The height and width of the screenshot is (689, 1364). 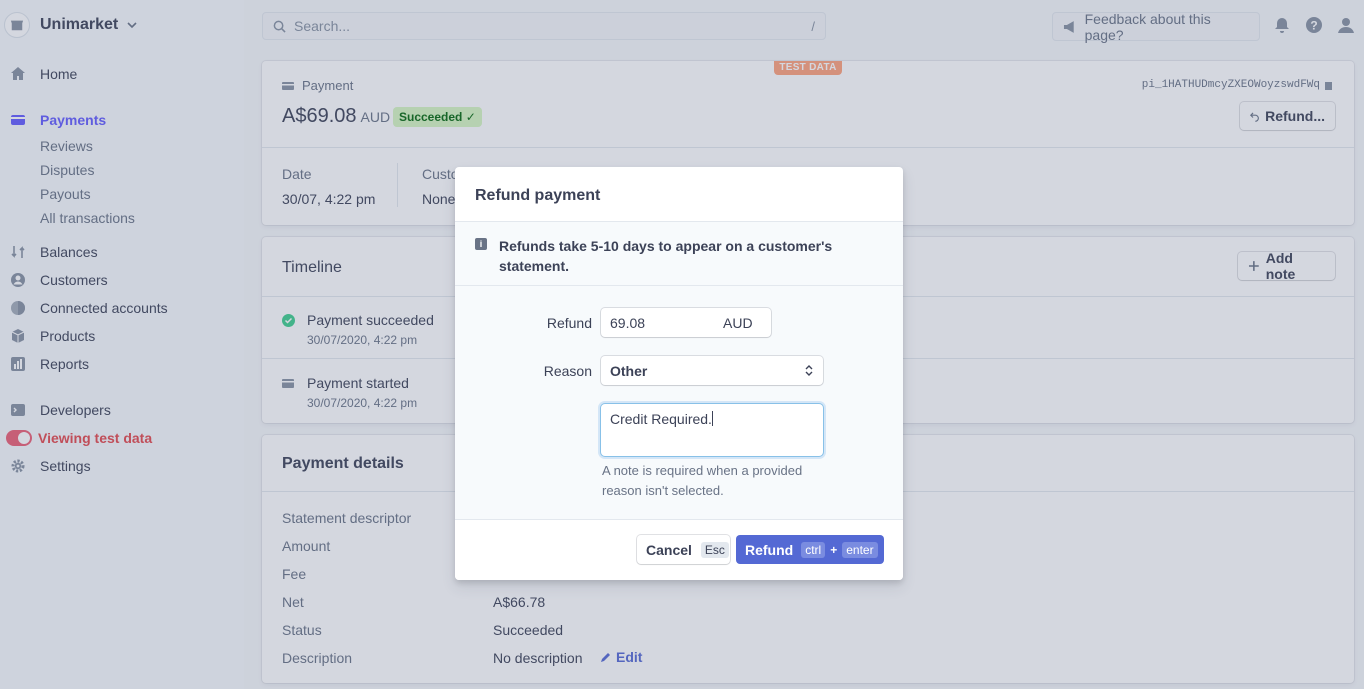 I want to click on refund-note-textarea: Credit Required., so click(x=712, y=430).